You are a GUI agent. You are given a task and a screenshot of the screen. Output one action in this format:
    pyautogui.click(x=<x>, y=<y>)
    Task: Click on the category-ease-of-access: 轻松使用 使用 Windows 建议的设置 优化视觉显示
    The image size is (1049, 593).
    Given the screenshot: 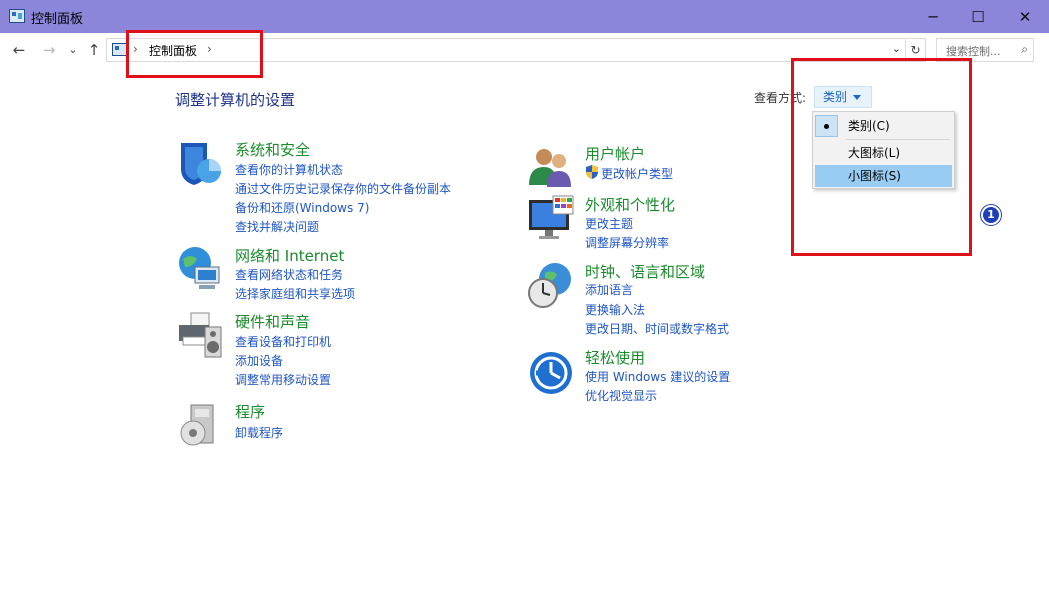 What is the action you would take?
    pyautogui.click(x=657, y=377)
    